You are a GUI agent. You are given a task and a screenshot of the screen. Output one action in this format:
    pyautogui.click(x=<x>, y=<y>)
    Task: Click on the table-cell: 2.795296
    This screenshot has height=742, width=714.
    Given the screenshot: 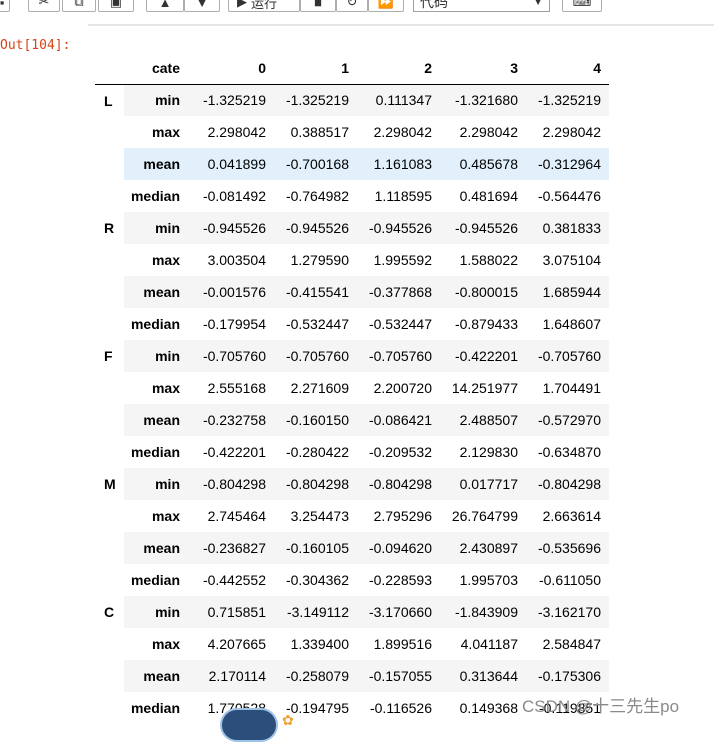 What is the action you would take?
    pyautogui.click(x=402, y=516)
    